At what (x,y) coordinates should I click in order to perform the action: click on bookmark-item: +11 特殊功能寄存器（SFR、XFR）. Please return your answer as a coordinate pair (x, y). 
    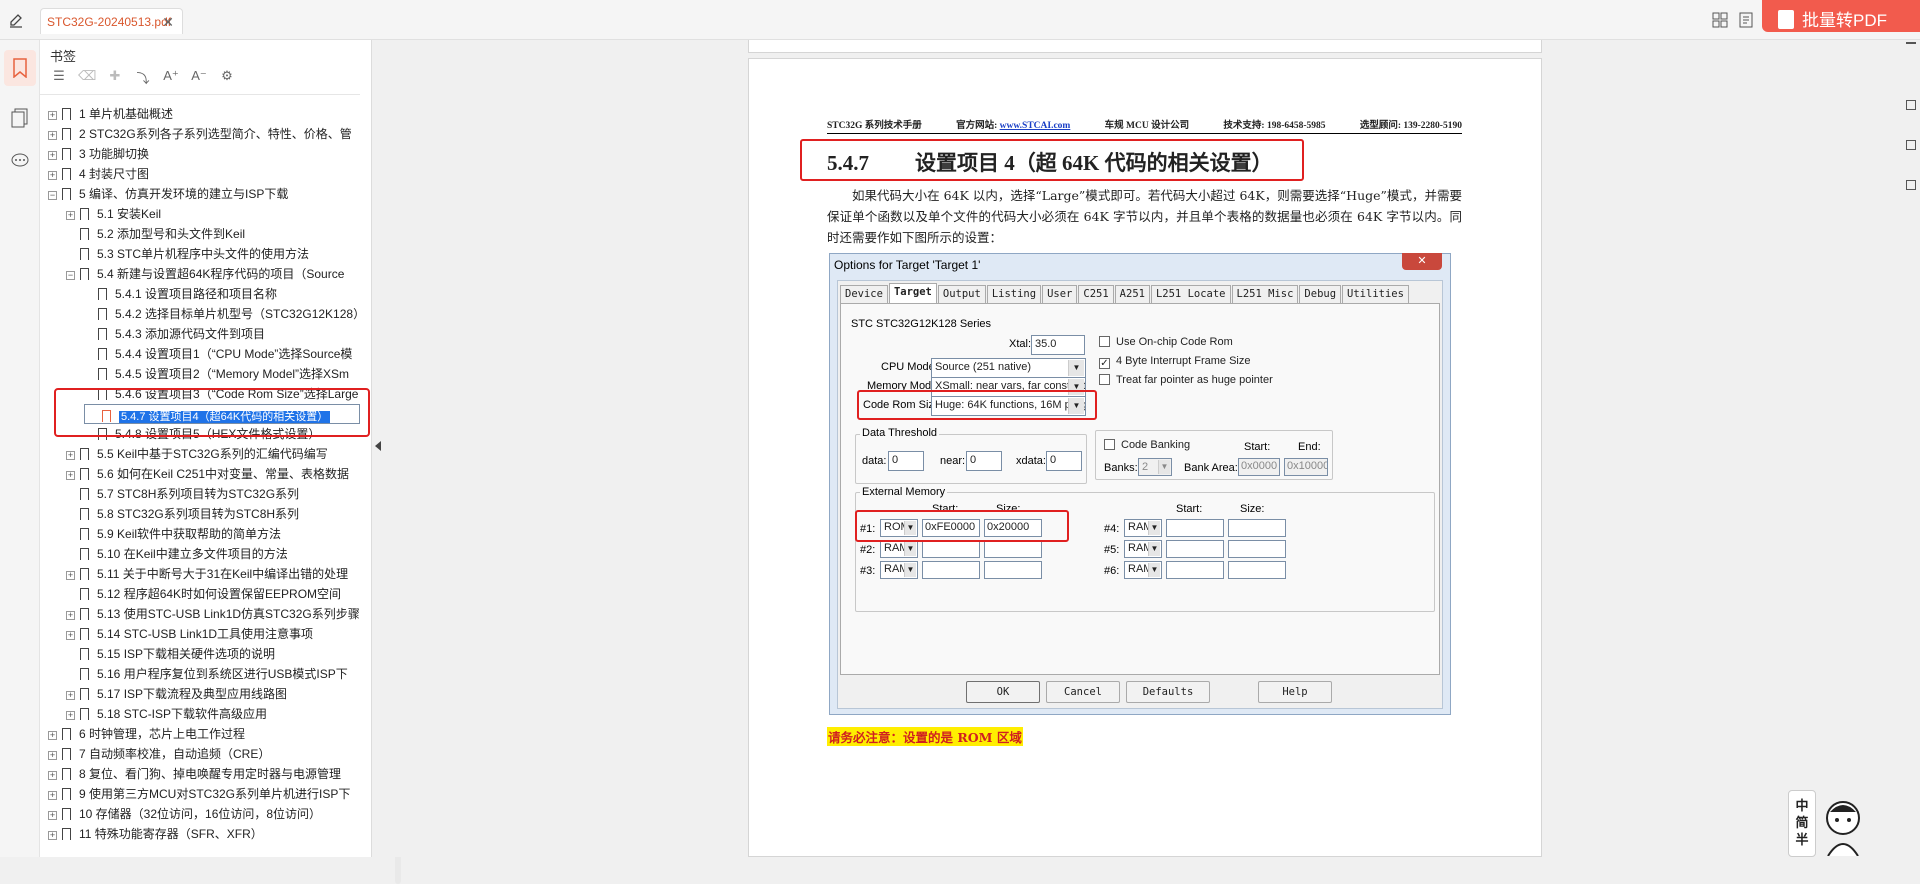
    Looking at the image, I should click on (204, 834).